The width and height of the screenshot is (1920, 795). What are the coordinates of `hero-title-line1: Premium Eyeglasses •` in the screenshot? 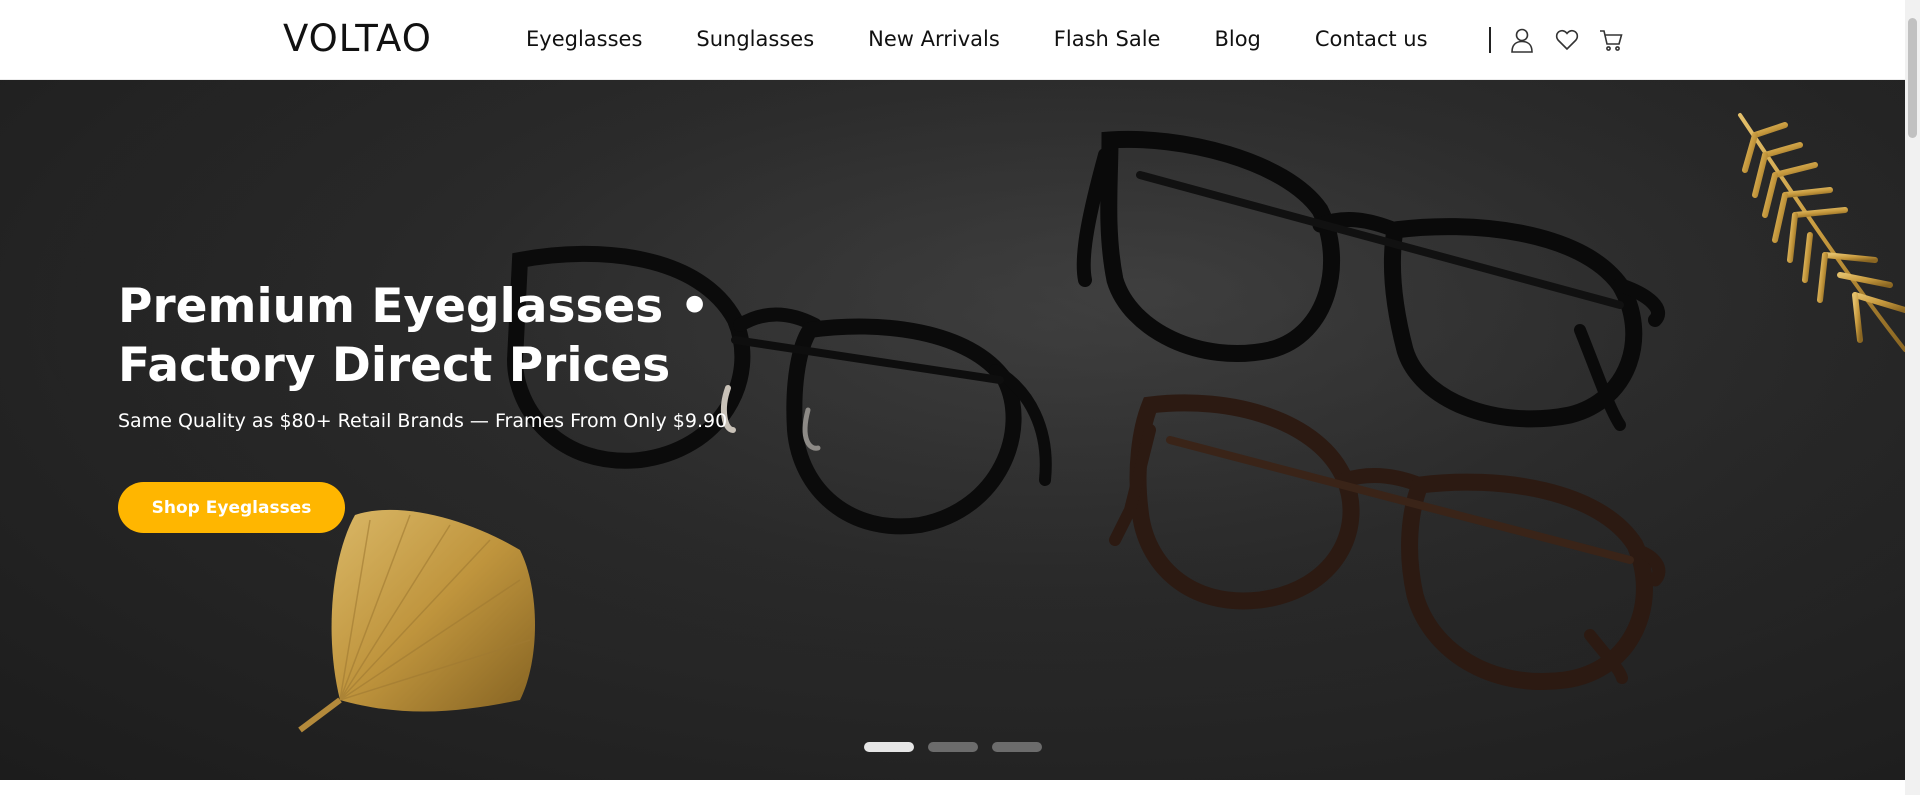 It's located at (414, 306).